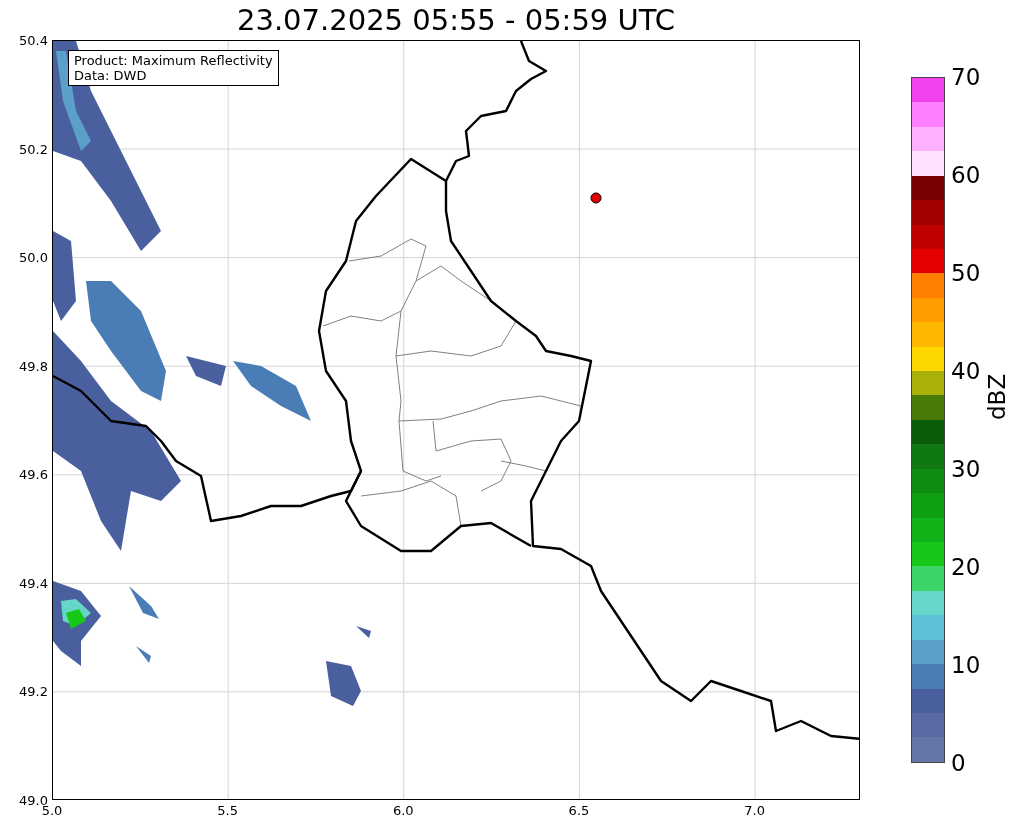 The height and width of the screenshot is (834, 1023). I want to click on colorbar-tick-label: 70, so click(966, 77).